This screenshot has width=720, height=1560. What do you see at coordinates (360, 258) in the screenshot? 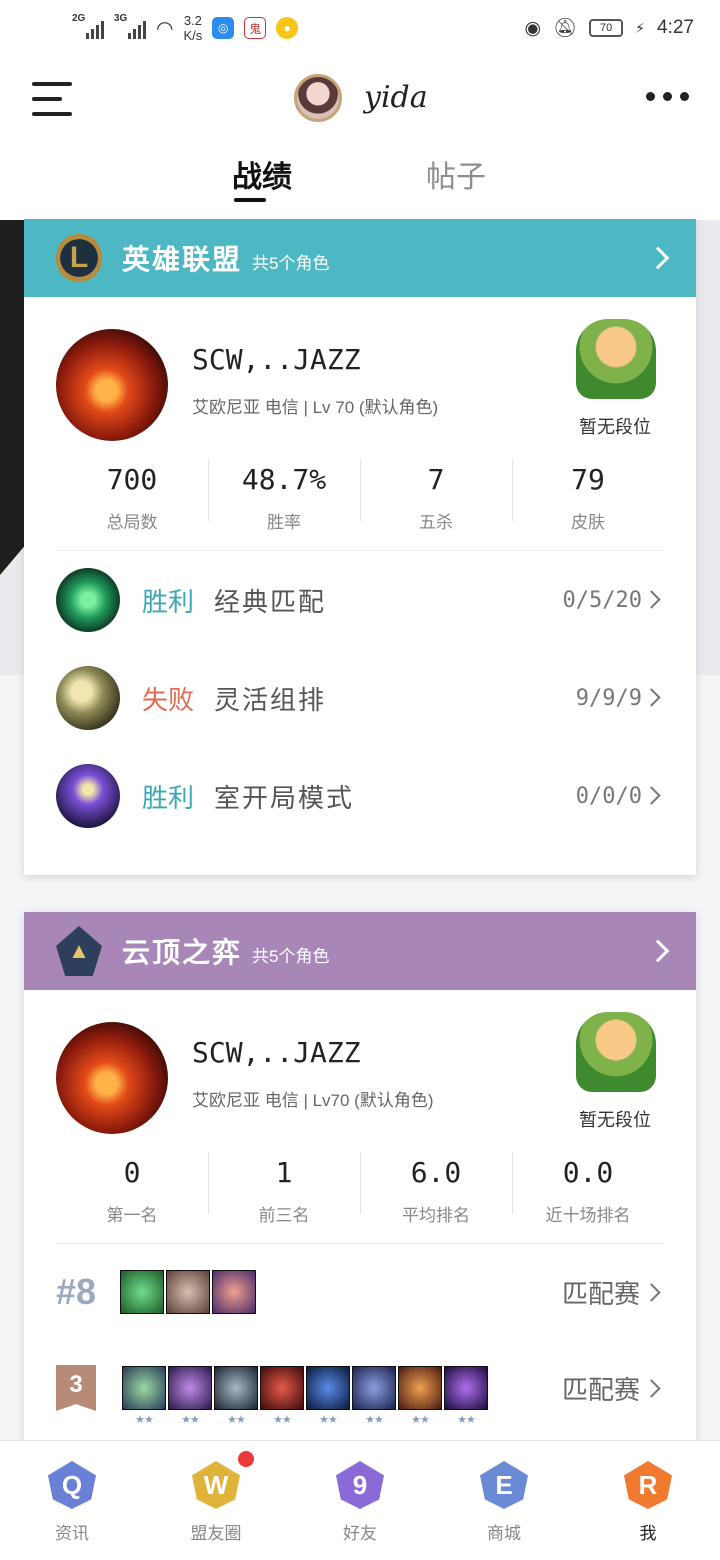
I see `lol-card-header: L 英雄联盟 共5个角色` at bounding box center [360, 258].